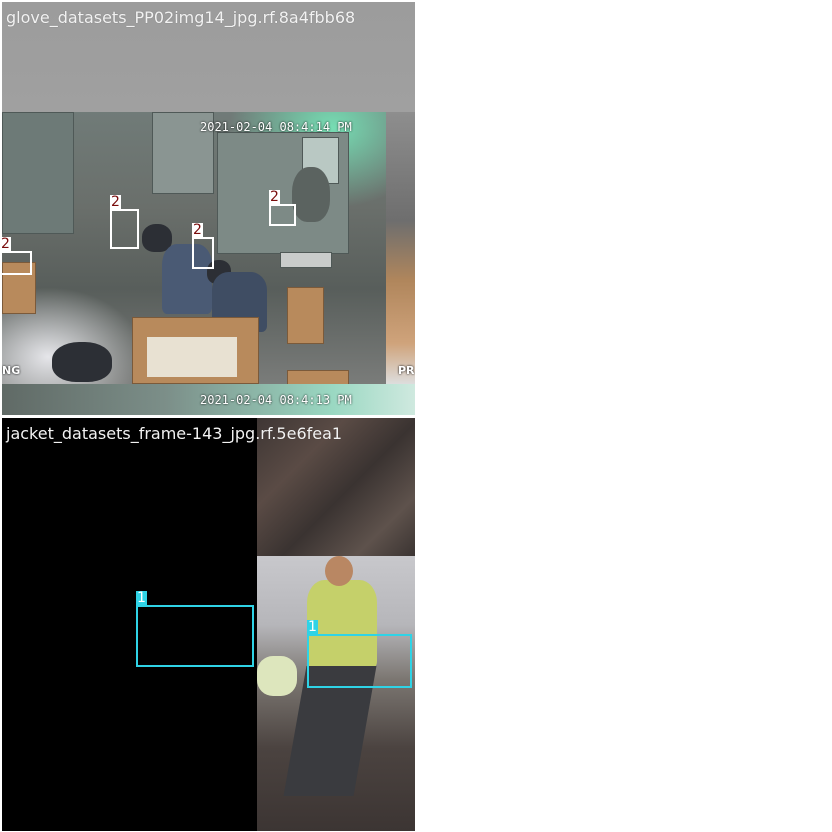  What do you see at coordinates (181, 17) in the screenshot?
I see `image-filename-label: glove_datasets_PP02img14_jpg.rf.8a4fbb68` at bounding box center [181, 17].